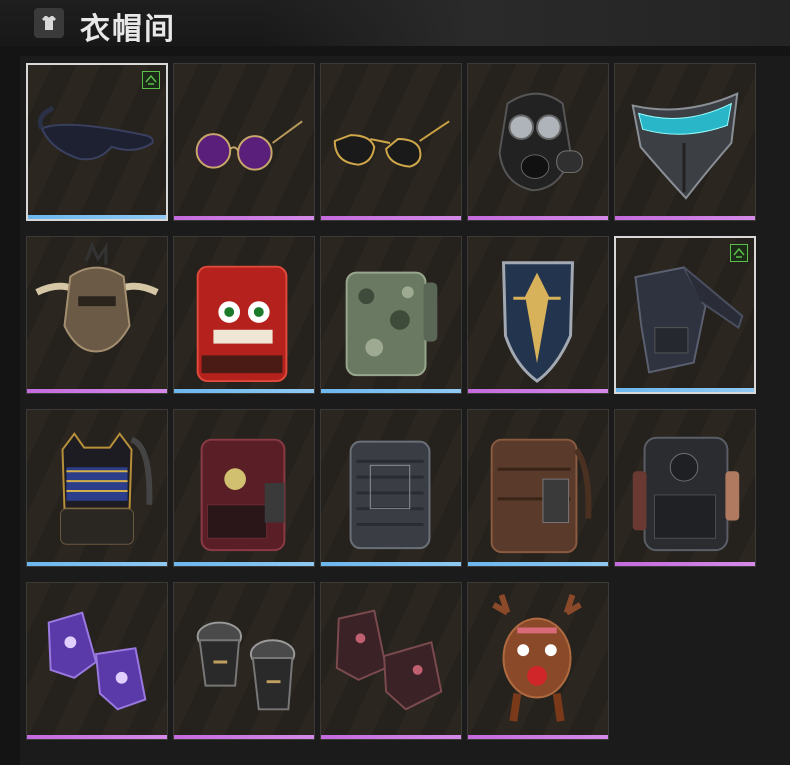 This screenshot has width=790, height=765. I want to click on item-card-cyber-visor-mask, so click(685, 142).